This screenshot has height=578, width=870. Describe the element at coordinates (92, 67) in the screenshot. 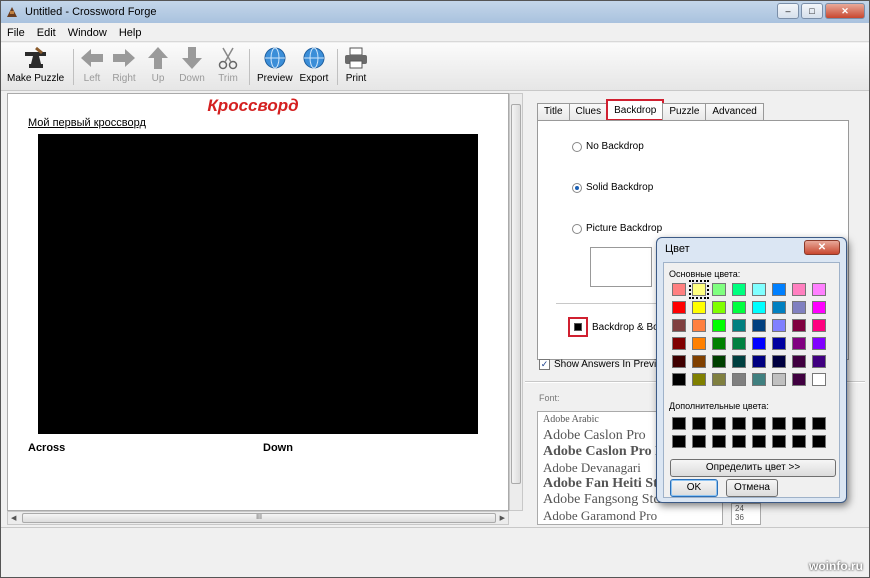

I see `left-button: Left` at that location.